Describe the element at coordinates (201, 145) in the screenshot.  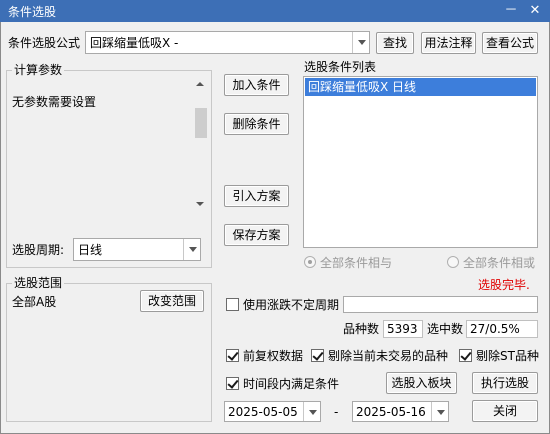
I see `params-scrollbar` at that location.